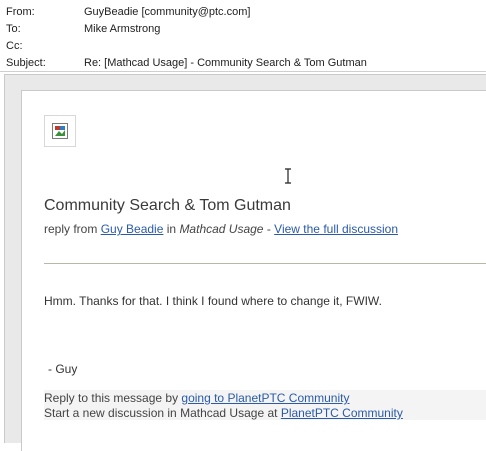  Describe the element at coordinates (342, 413) in the screenshot. I see `planetptc-community-link: PlanetPTC Community` at that location.